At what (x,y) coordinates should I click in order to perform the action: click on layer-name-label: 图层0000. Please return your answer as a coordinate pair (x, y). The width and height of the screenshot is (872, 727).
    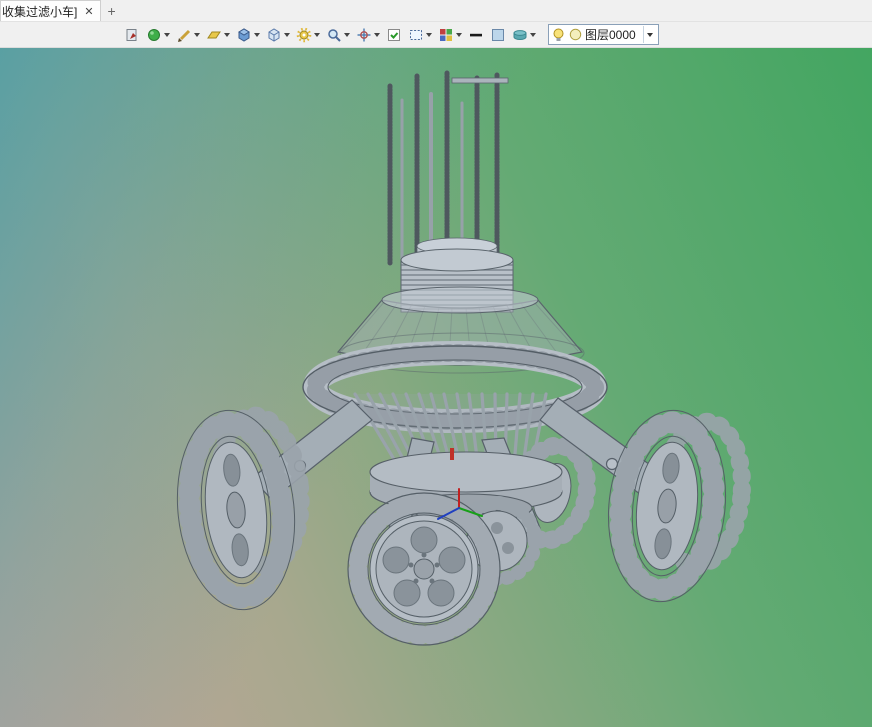
    Looking at the image, I should click on (610, 35).